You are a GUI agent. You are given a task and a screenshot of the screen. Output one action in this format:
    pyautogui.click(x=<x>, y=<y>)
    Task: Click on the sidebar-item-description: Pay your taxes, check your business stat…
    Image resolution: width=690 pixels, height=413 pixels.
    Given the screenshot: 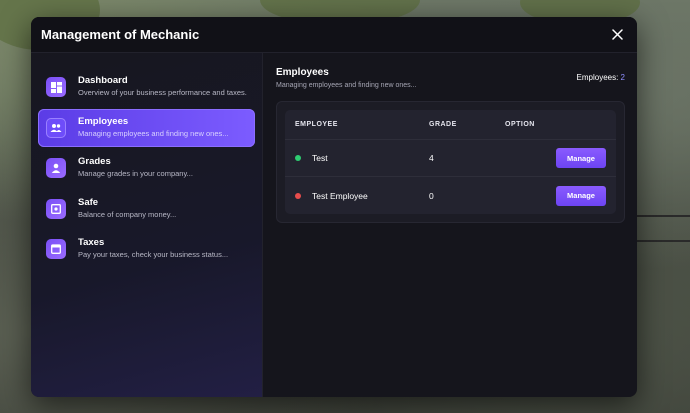 What is the action you would take?
    pyautogui.click(x=153, y=255)
    